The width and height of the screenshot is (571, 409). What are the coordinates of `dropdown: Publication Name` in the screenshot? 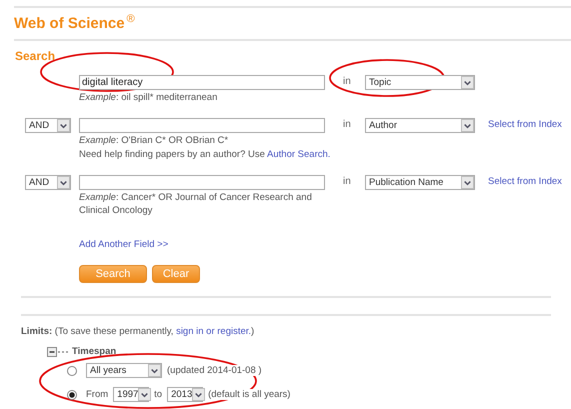 It's located at (420, 182).